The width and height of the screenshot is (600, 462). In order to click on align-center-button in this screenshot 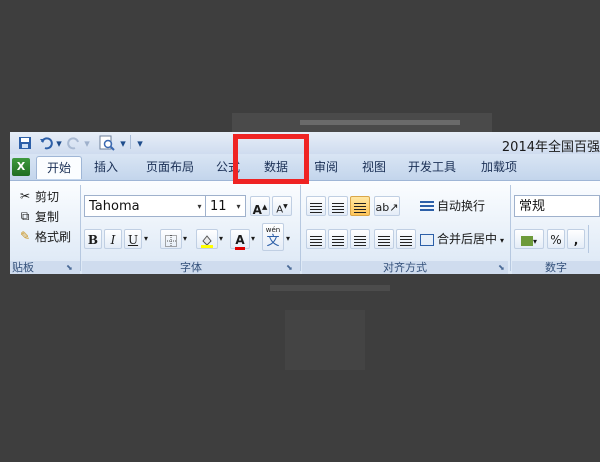, I will do `click(338, 239)`.